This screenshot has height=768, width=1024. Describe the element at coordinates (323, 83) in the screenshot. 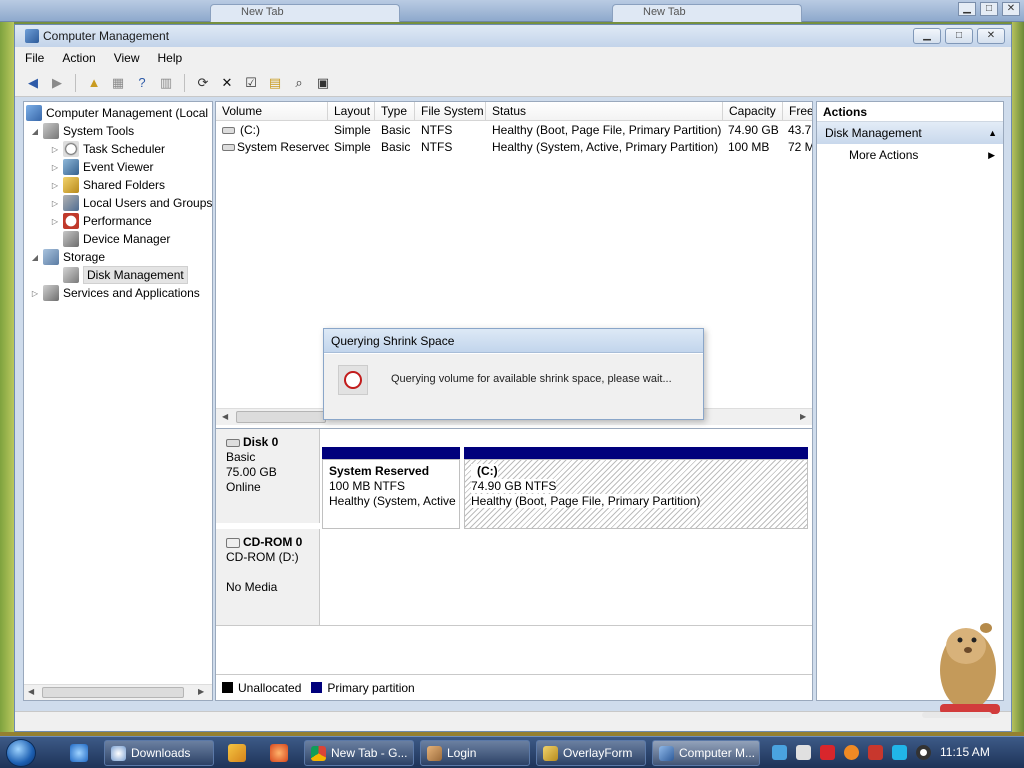

I see `settings-icon: ▣` at that location.